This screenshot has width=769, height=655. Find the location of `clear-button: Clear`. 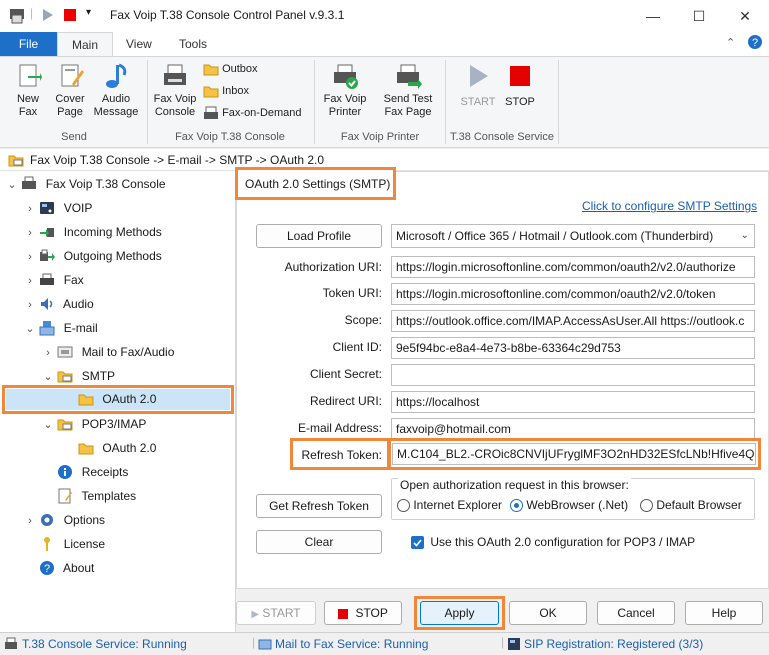

clear-button: Clear is located at coordinates (319, 542).